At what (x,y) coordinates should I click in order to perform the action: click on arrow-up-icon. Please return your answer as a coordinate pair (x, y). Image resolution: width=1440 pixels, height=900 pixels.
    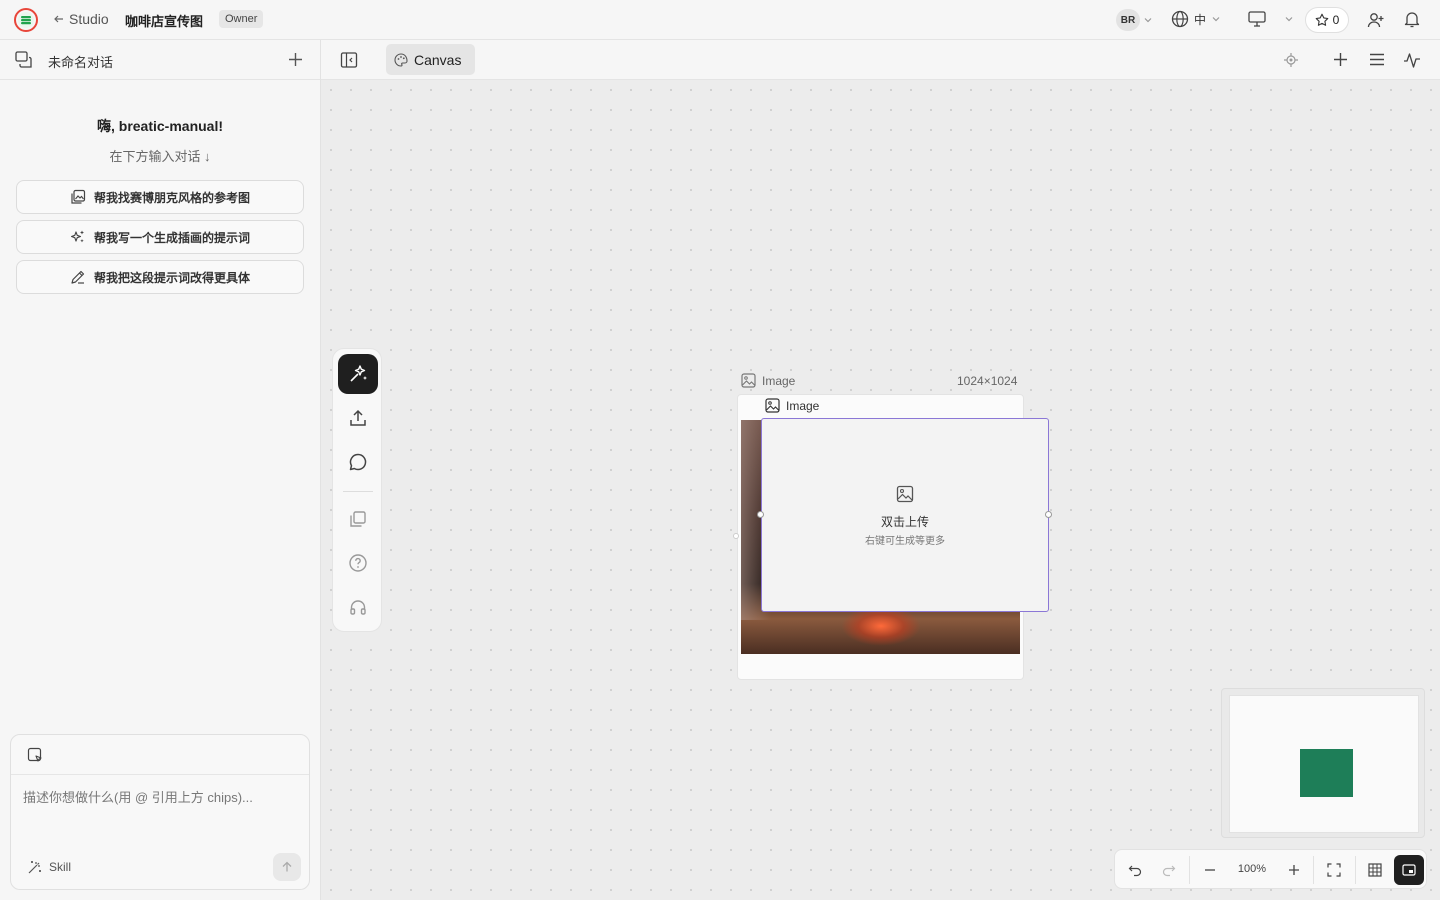
    Looking at the image, I should click on (287, 867).